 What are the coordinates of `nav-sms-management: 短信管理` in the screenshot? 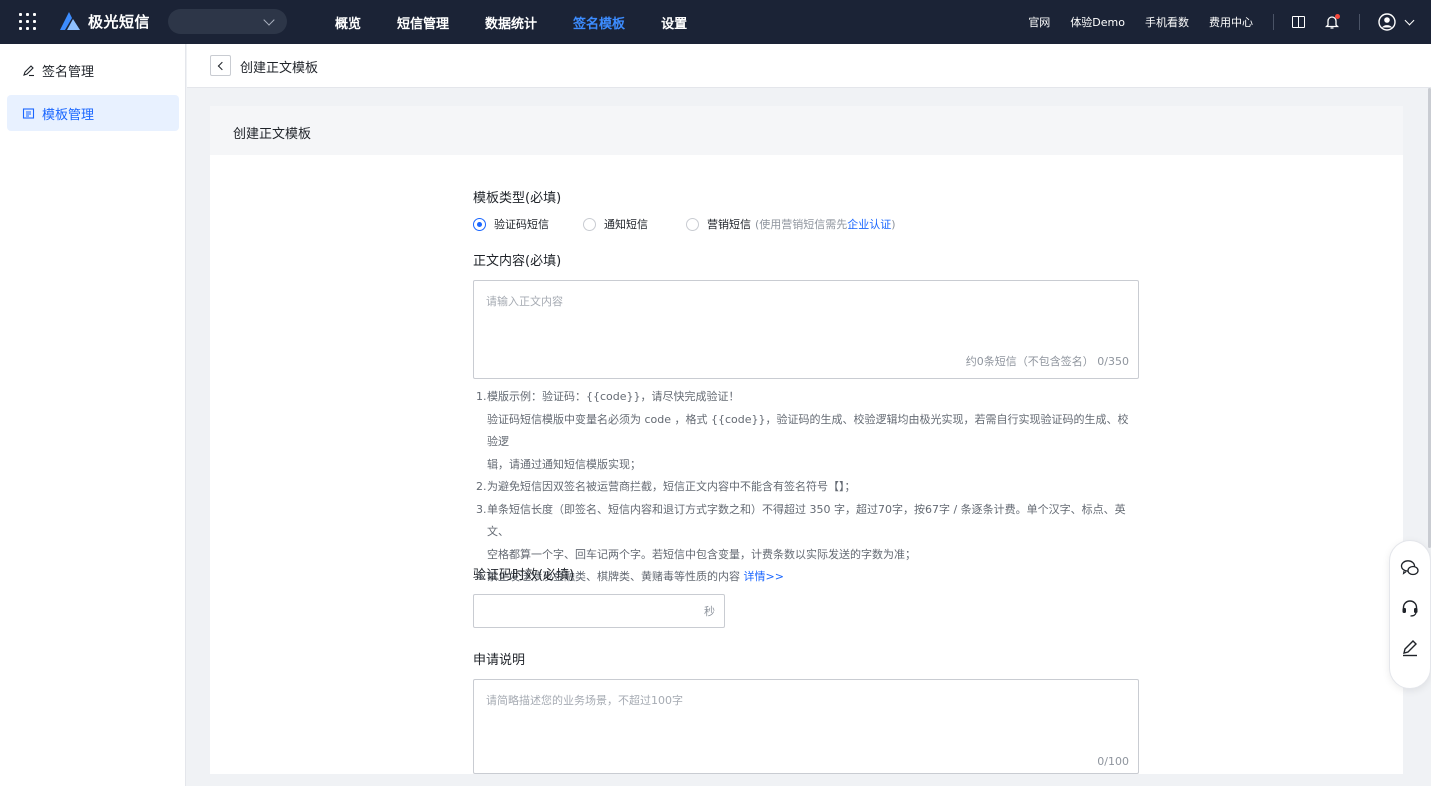 It's located at (423, 22).